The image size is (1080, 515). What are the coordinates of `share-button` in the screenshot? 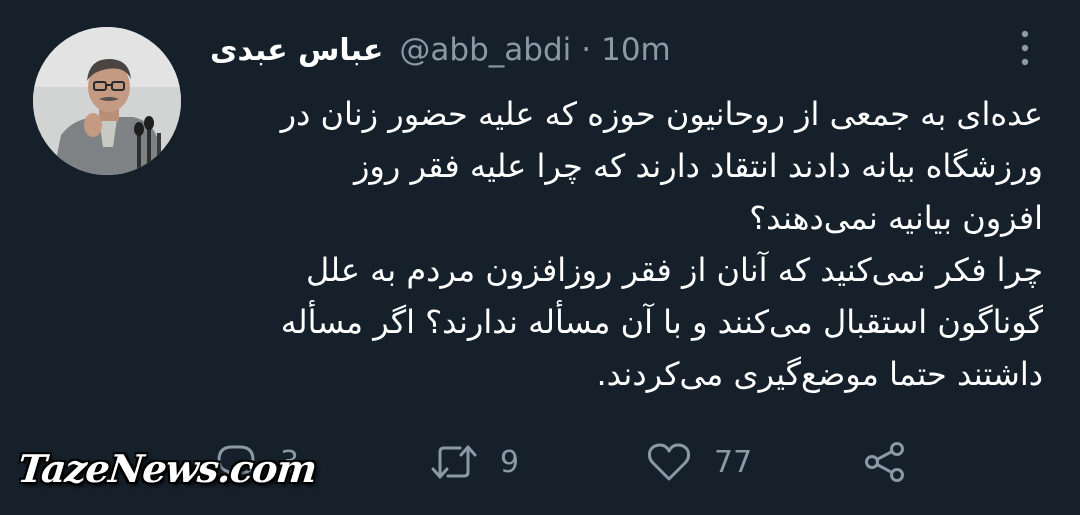 It's located at (885, 462).